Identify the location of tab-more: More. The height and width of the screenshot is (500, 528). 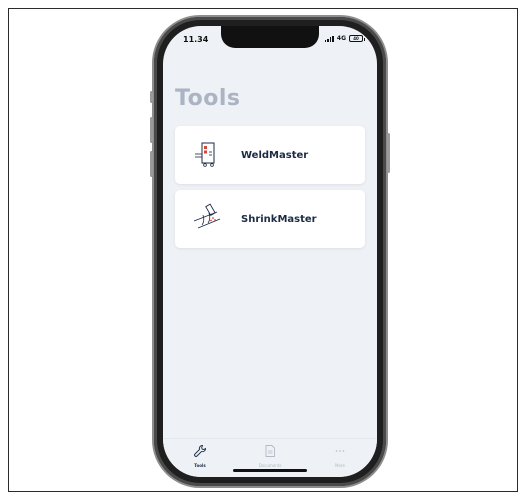
(340, 455).